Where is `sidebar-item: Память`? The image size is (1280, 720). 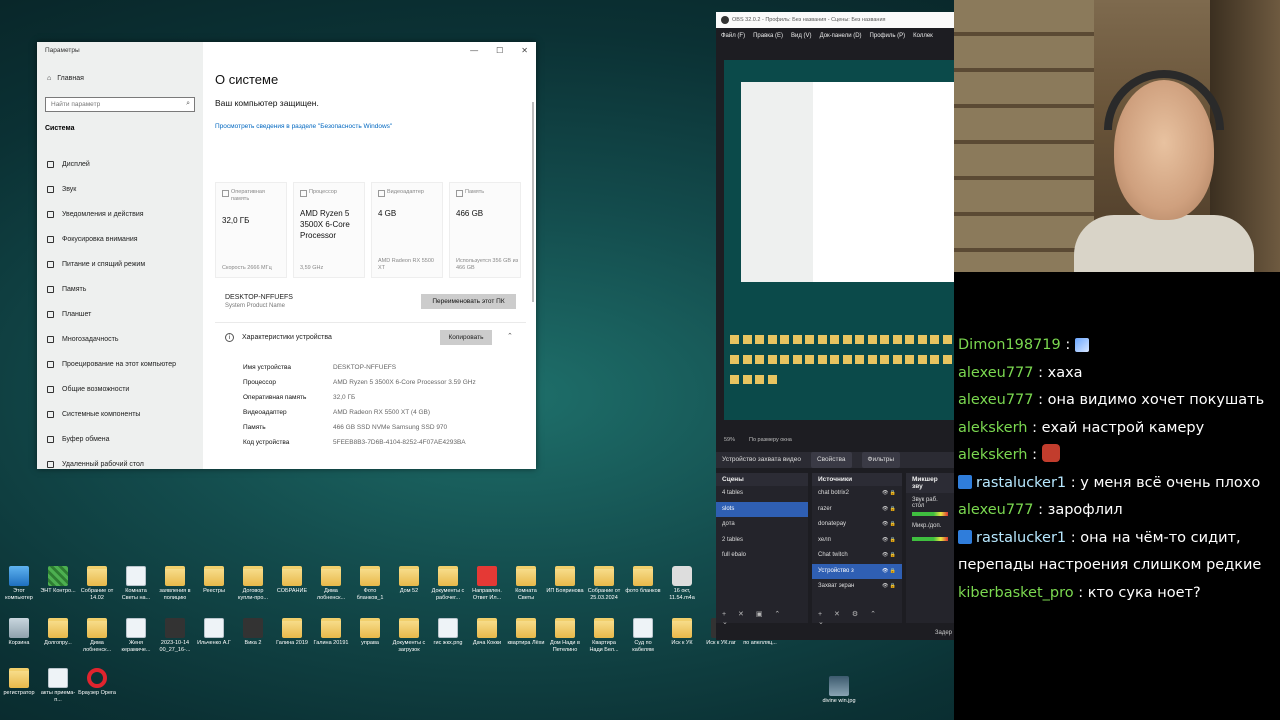 sidebar-item: Память is located at coordinates (111, 289).